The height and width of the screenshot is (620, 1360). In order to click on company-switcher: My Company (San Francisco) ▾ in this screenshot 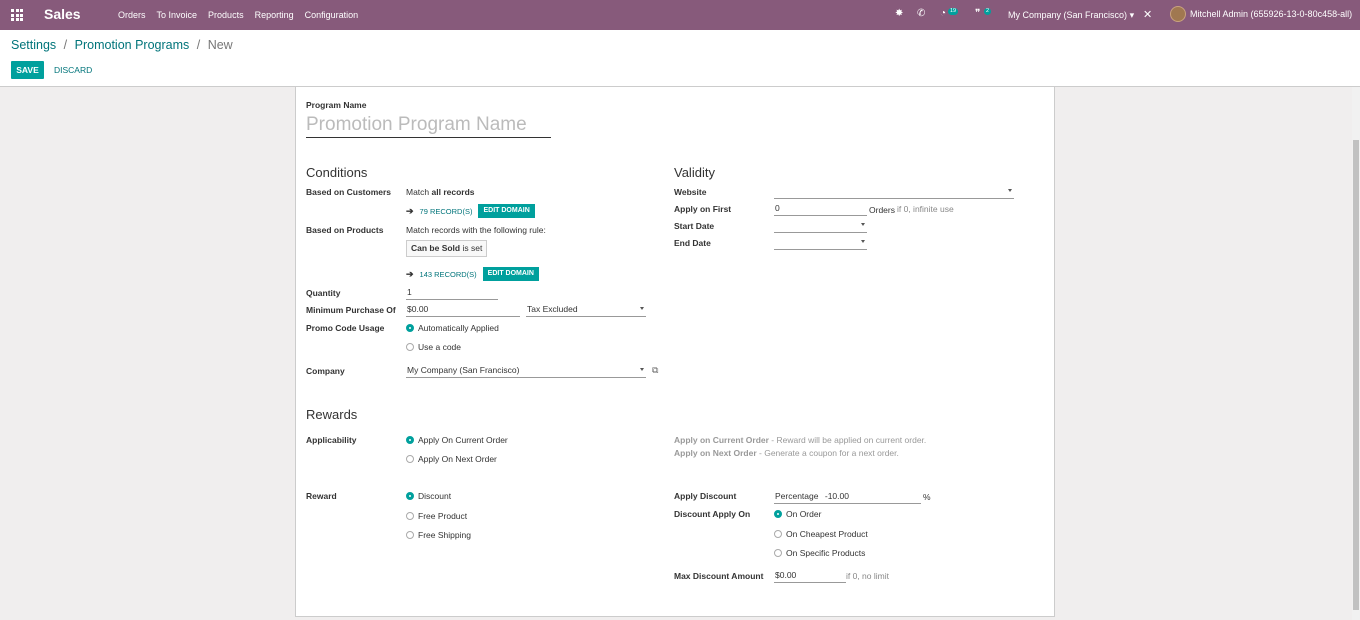, I will do `click(1071, 15)`.